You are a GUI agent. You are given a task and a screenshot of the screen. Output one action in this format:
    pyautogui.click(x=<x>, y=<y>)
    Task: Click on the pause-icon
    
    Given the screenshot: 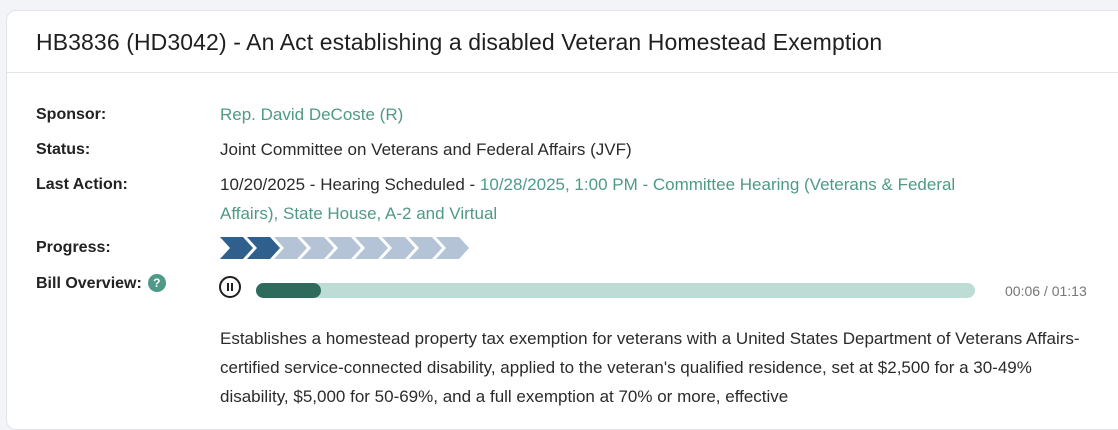 What is the action you would take?
    pyautogui.click(x=230, y=287)
    